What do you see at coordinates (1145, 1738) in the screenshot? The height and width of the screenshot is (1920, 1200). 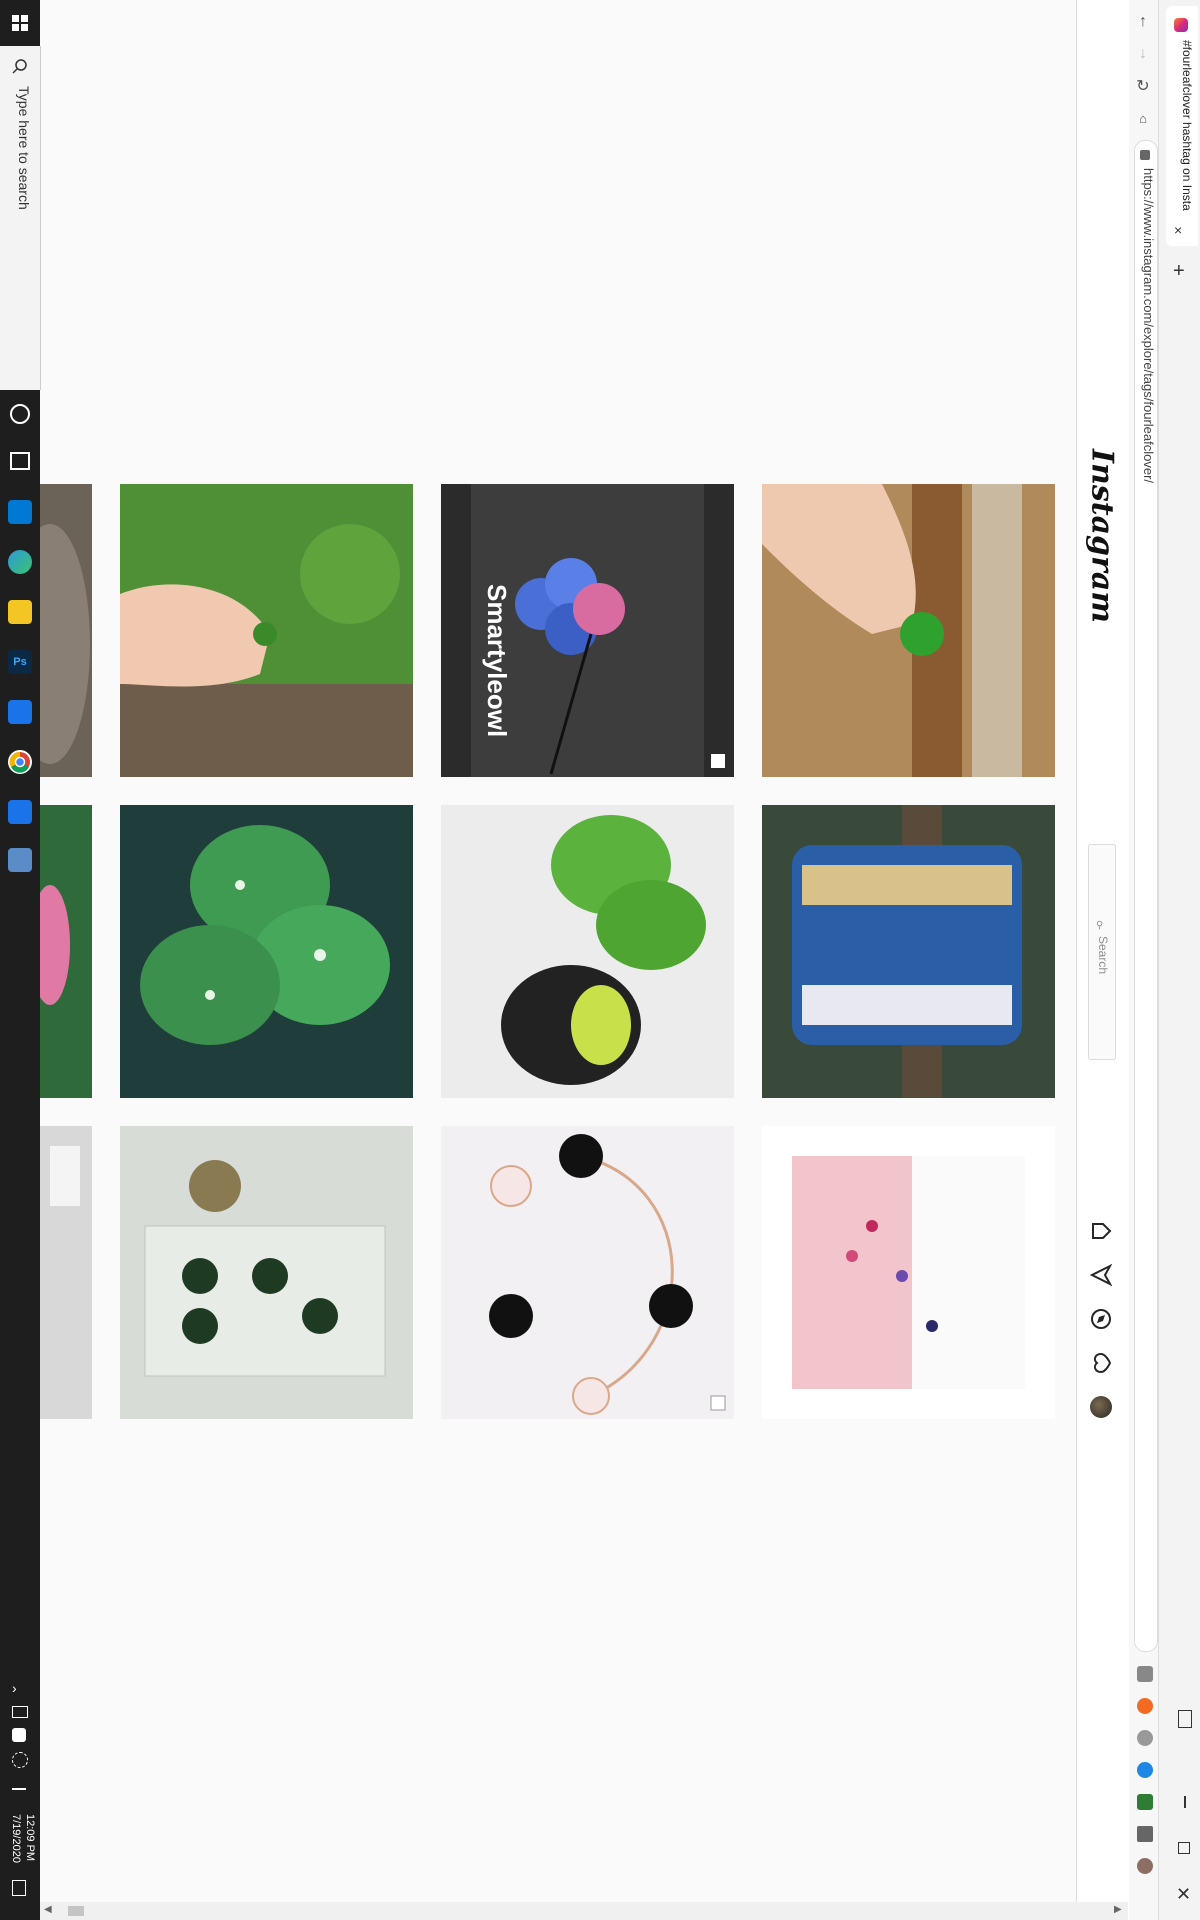 I see `extension-circle-icon` at bounding box center [1145, 1738].